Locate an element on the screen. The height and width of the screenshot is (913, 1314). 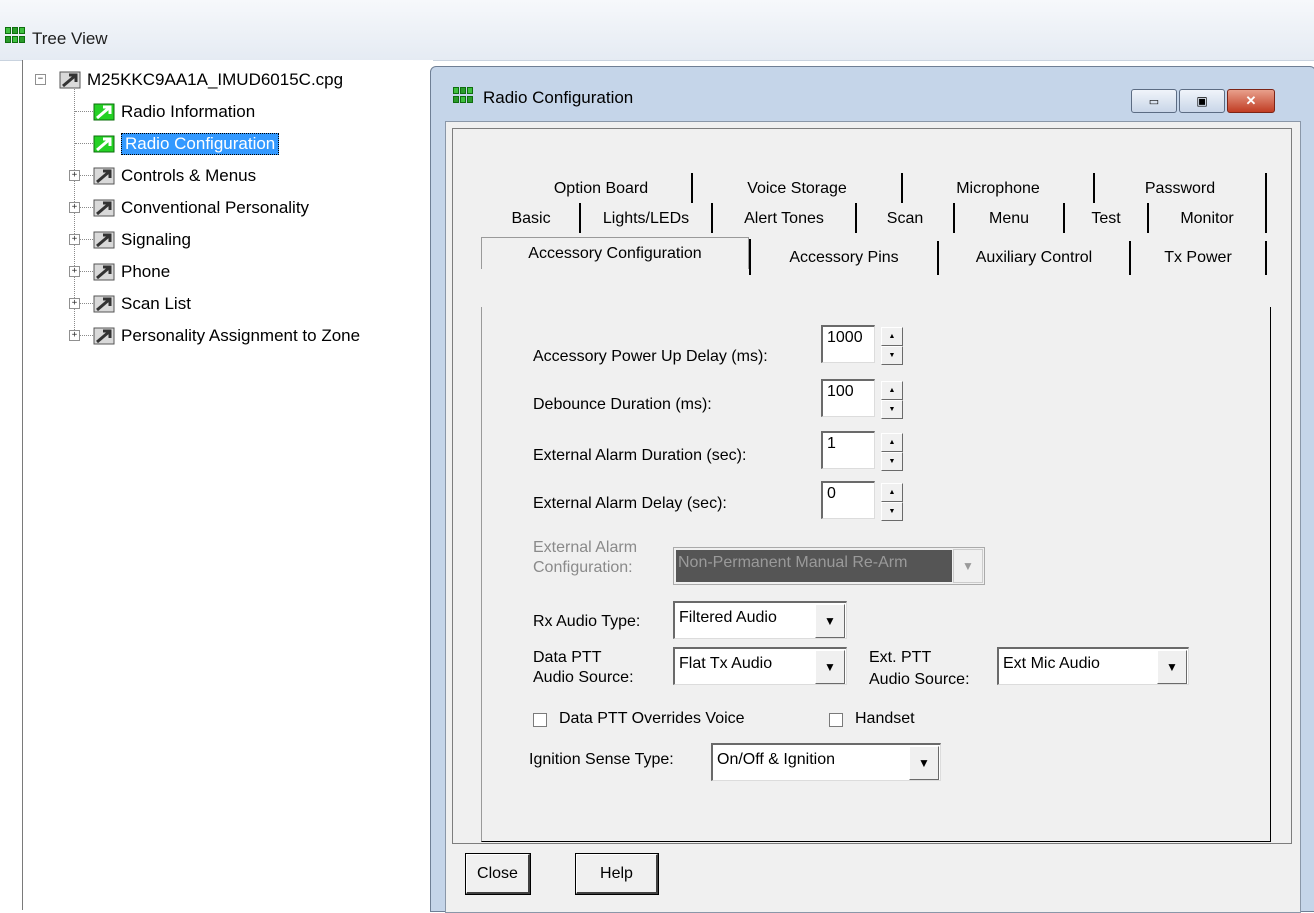
alarm-duration-input: 1 is located at coordinates (848, 450).